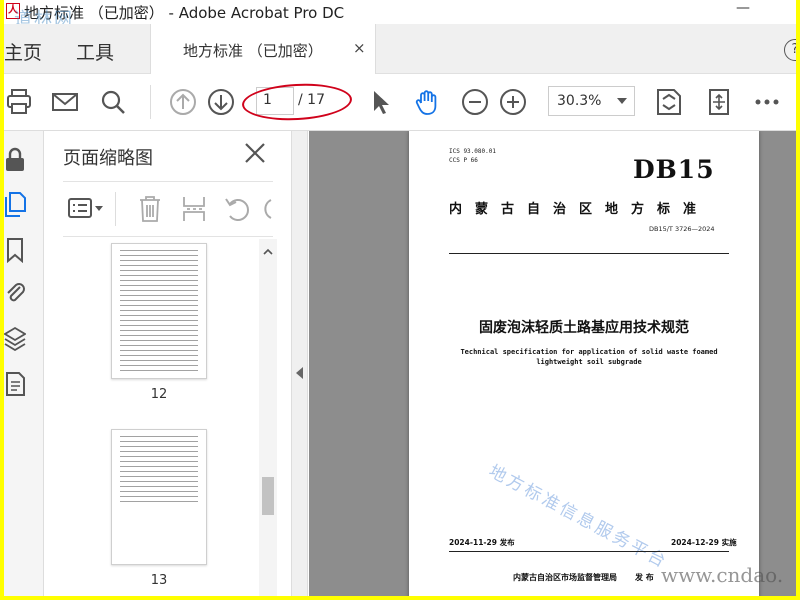  Describe the element at coordinates (589, 253) in the screenshot. I see `header-rule` at that location.